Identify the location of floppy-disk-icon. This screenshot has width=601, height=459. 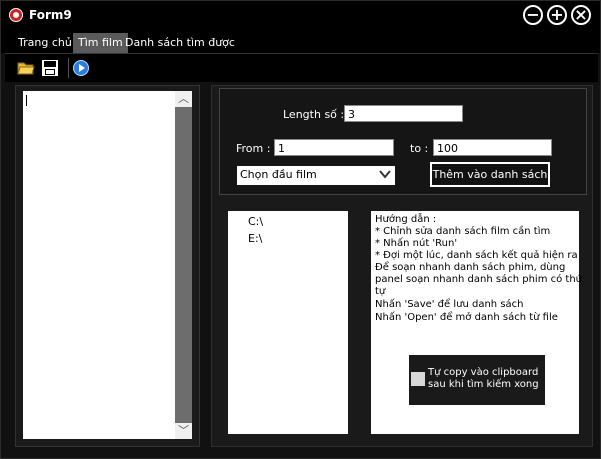
(50, 68).